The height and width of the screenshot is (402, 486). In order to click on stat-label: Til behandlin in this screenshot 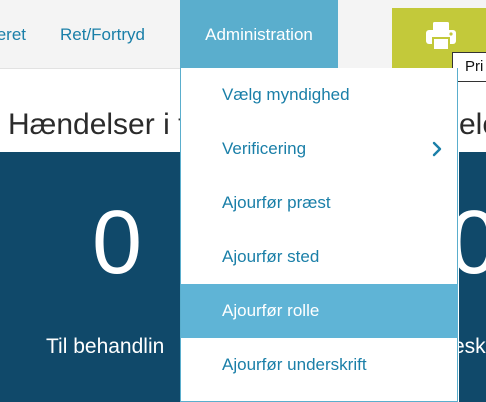, I will do `click(105, 346)`.